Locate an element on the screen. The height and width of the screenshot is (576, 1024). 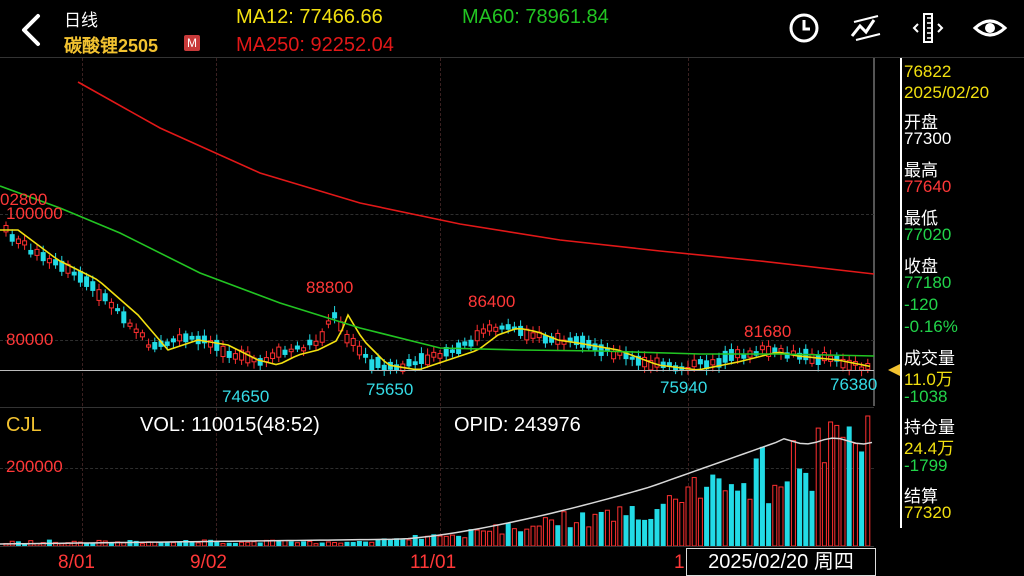
contract-name: 碳酸锂2505 is located at coordinates (111, 45).